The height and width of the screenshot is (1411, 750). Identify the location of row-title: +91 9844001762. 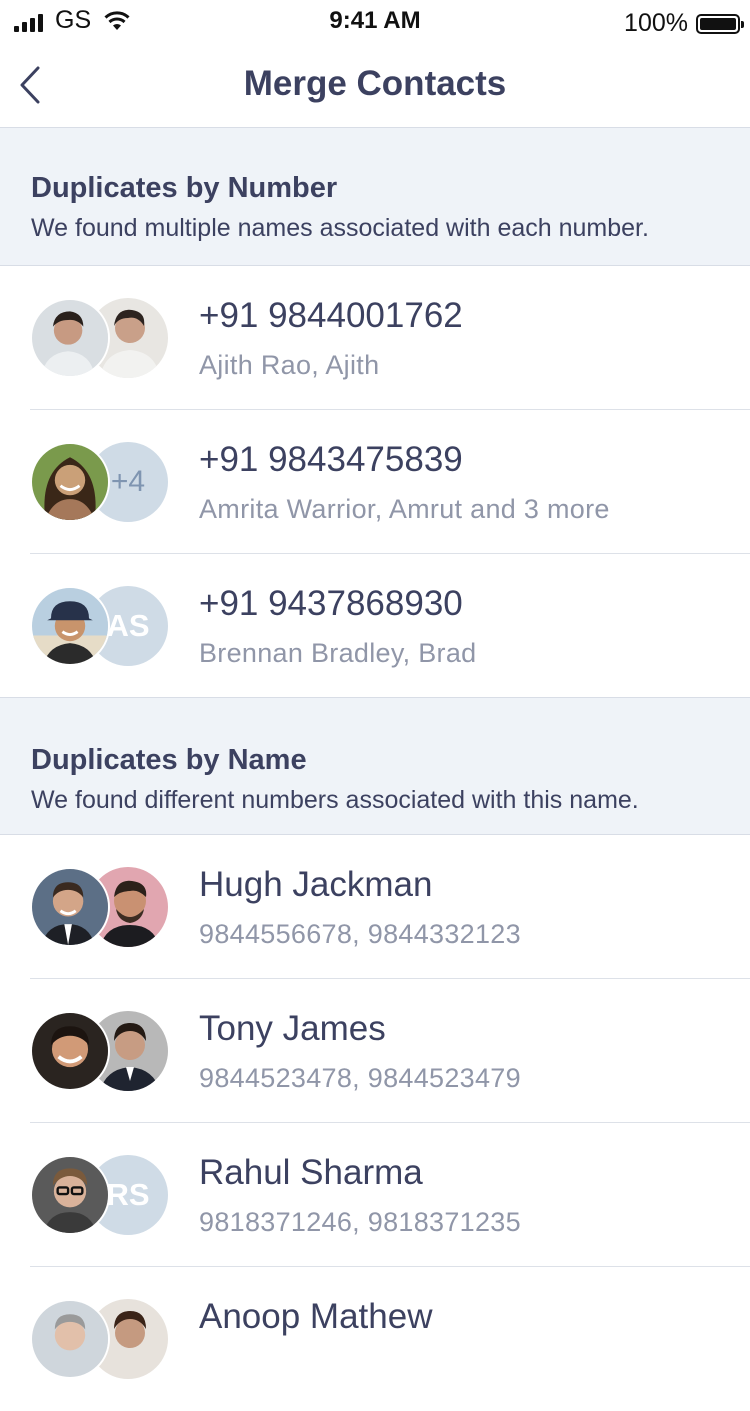
(331, 315).